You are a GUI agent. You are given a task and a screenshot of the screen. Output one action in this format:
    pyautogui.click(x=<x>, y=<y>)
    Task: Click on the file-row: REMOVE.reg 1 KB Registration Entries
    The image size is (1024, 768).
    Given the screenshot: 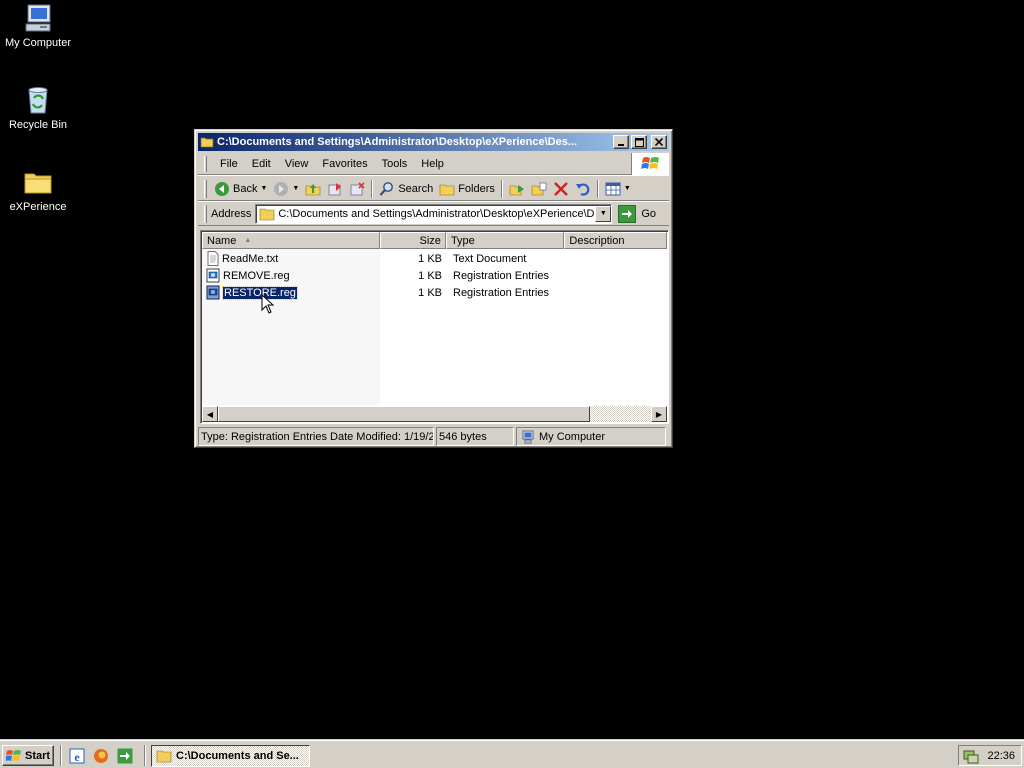 What is the action you would take?
    pyautogui.click(x=434, y=275)
    